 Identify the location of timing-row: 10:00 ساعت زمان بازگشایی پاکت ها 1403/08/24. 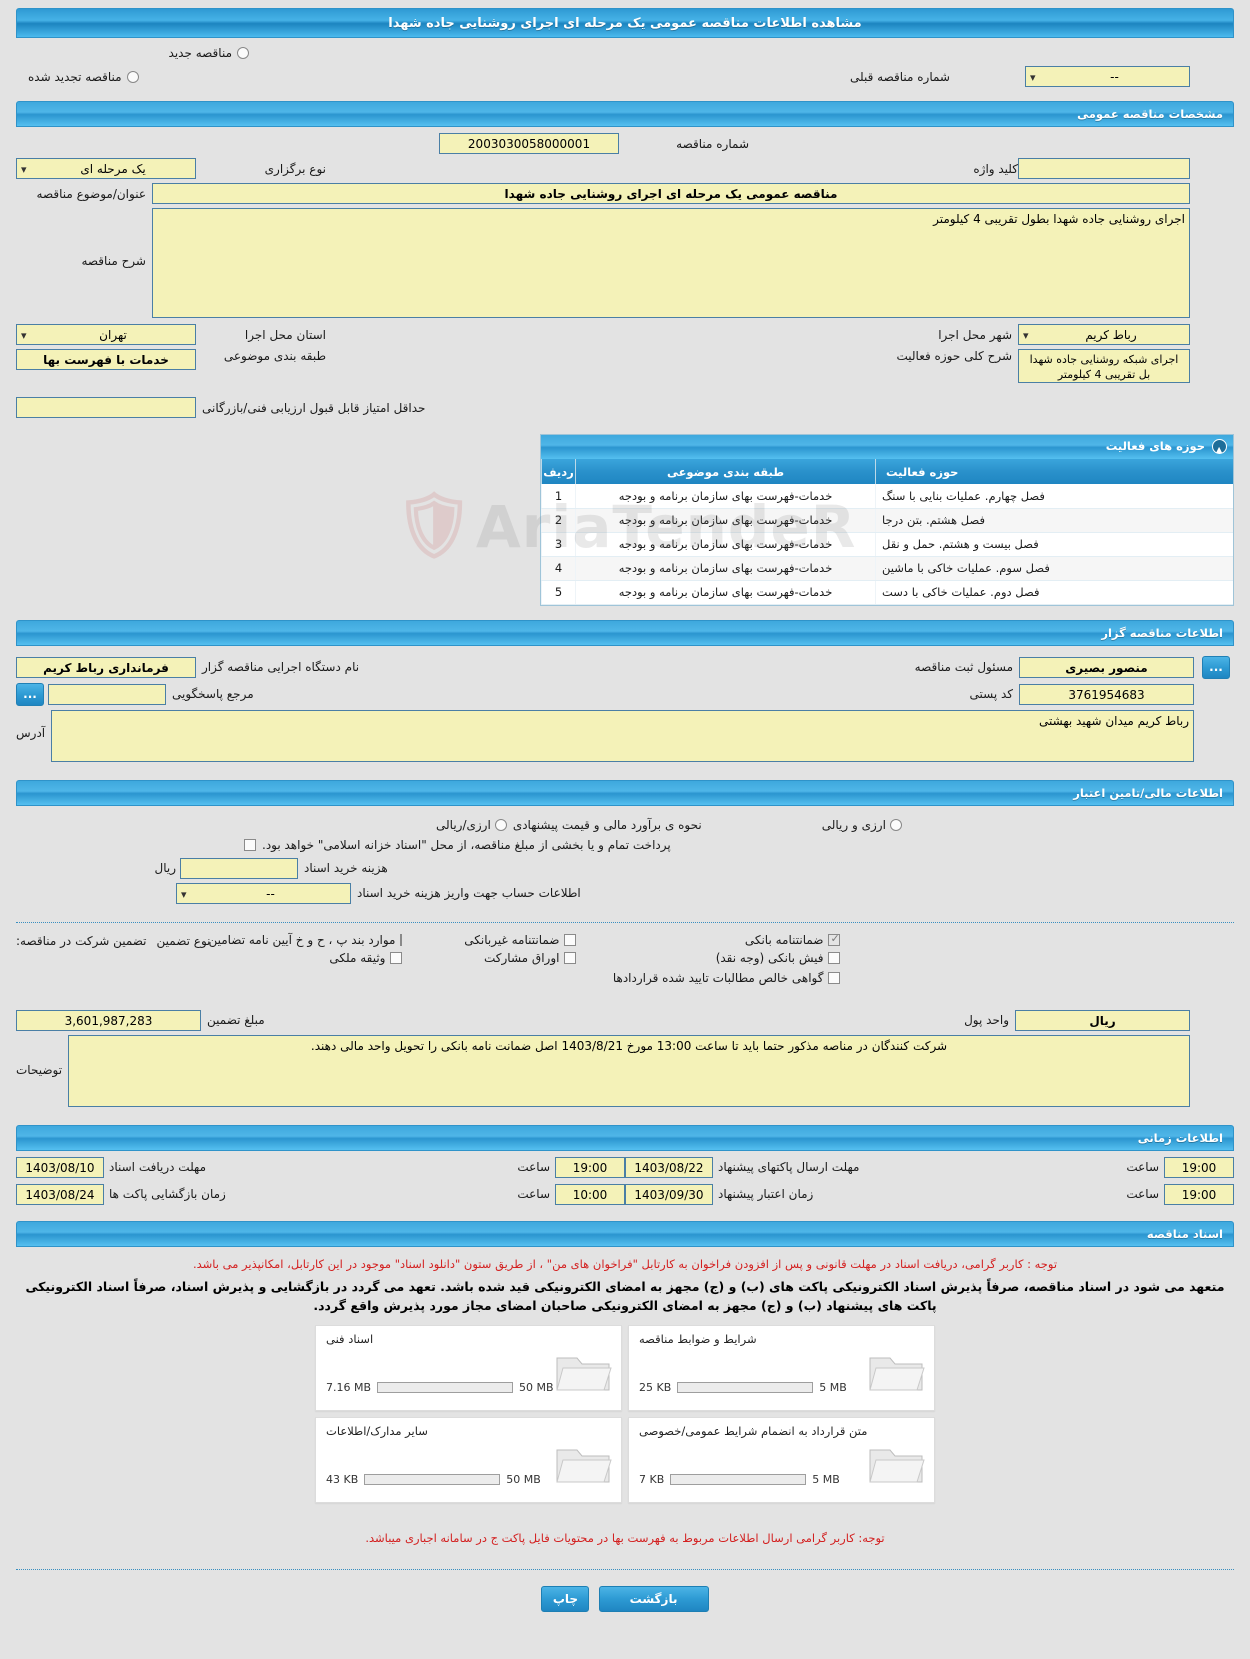
(320, 1194).